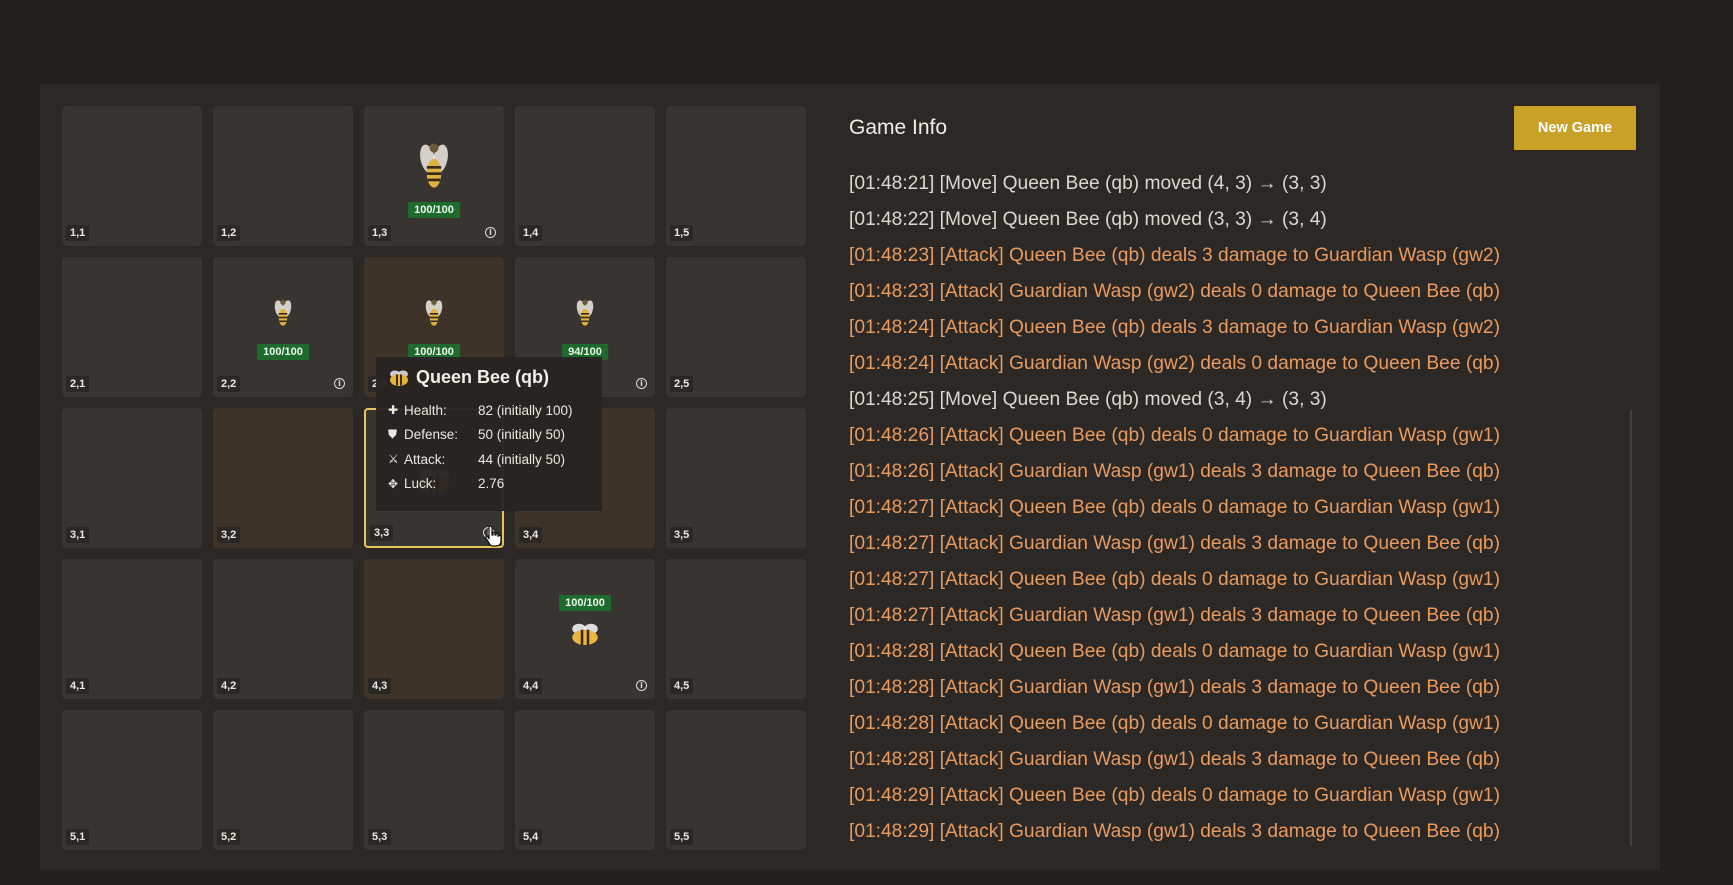 The width and height of the screenshot is (1733, 885). Describe the element at coordinates (736, 327) in the screenshot. I see `board-cell: 2,5` at that location.